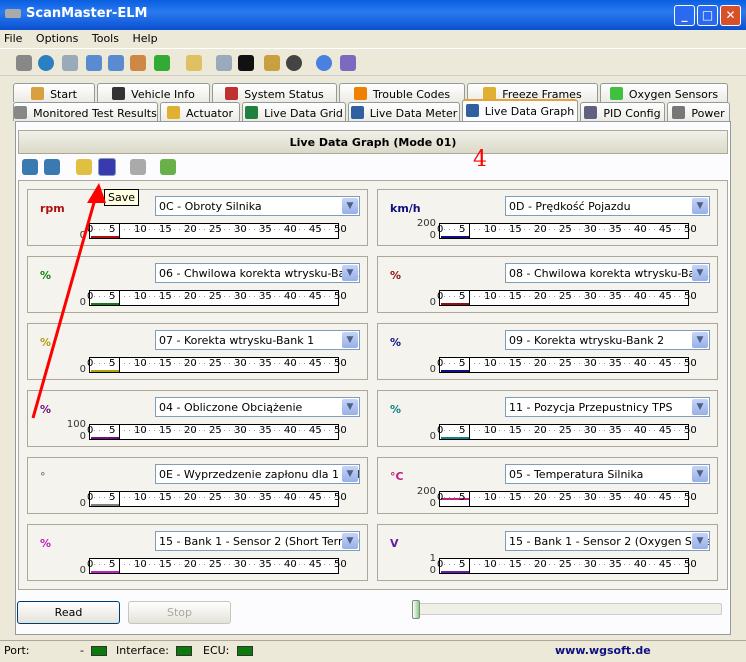  Describe the element at coordinates (664, 92) in the screenshot. I see `tab-oxygen-sensors: Oxygen Sensors` at that location.